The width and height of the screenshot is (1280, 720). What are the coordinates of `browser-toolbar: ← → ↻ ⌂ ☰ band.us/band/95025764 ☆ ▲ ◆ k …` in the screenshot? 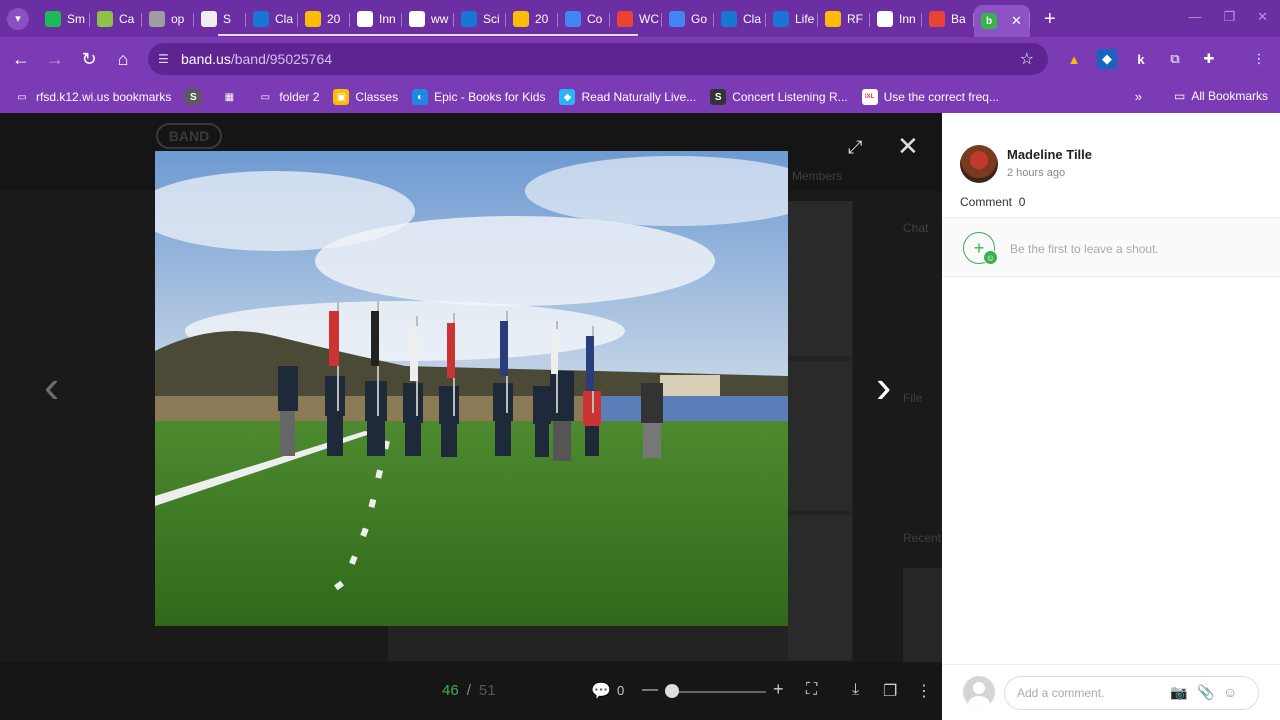 It's located at (640, 59).